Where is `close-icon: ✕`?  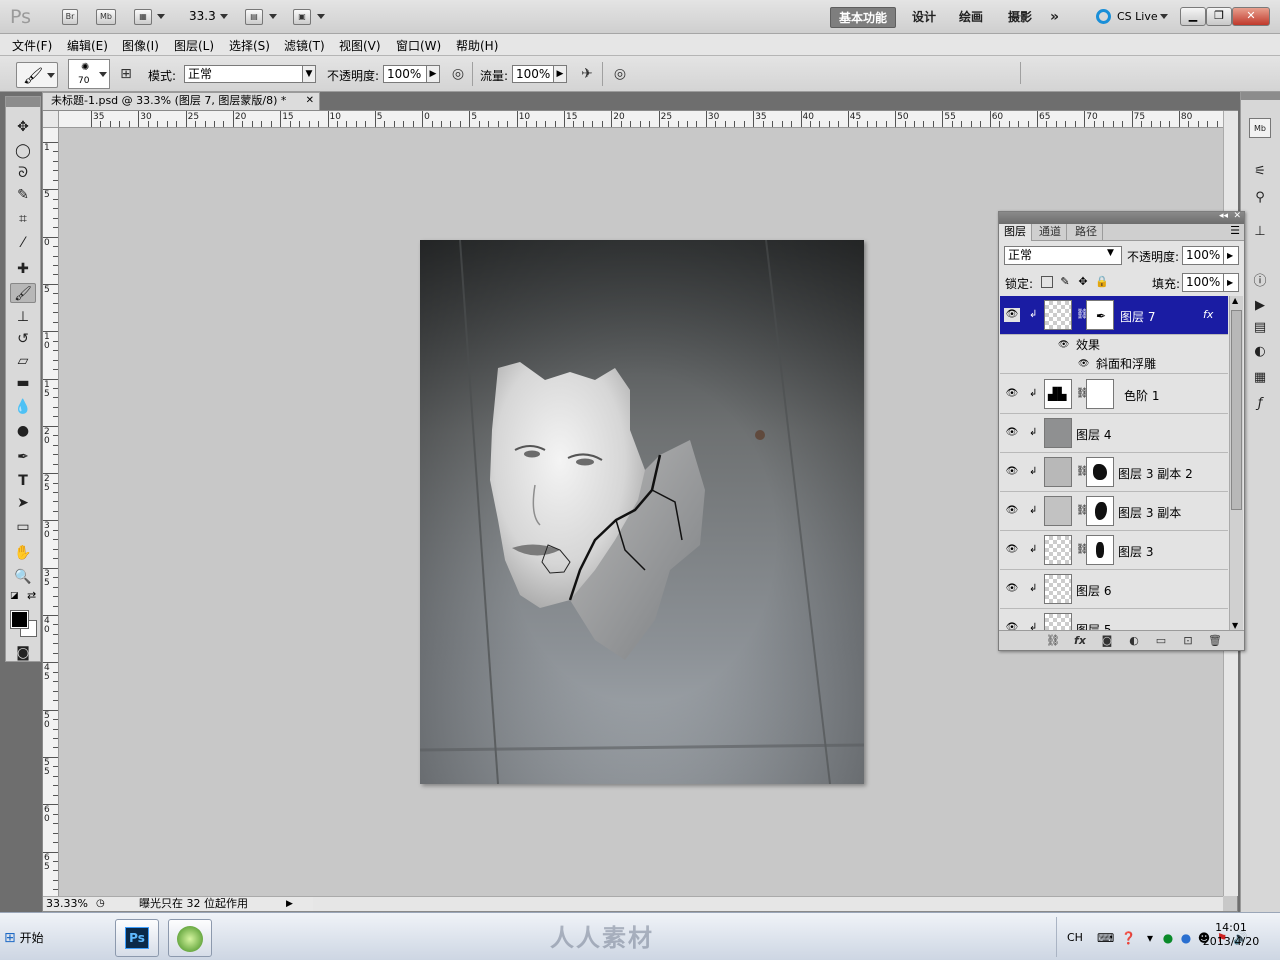
close-icon: ✕ is located at coordinates (1237, 216).